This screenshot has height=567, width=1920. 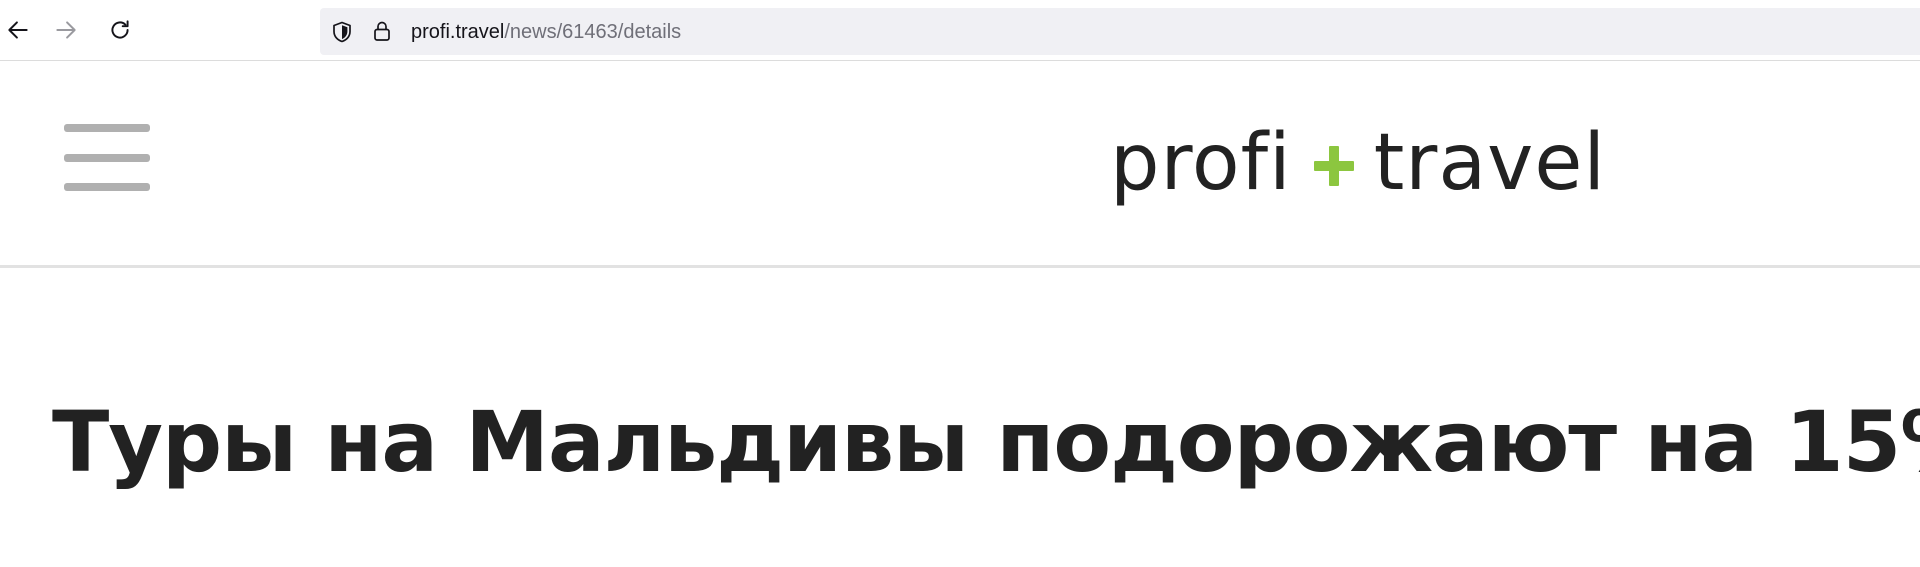 I want to click on back-button, so click(x=18, y=30).